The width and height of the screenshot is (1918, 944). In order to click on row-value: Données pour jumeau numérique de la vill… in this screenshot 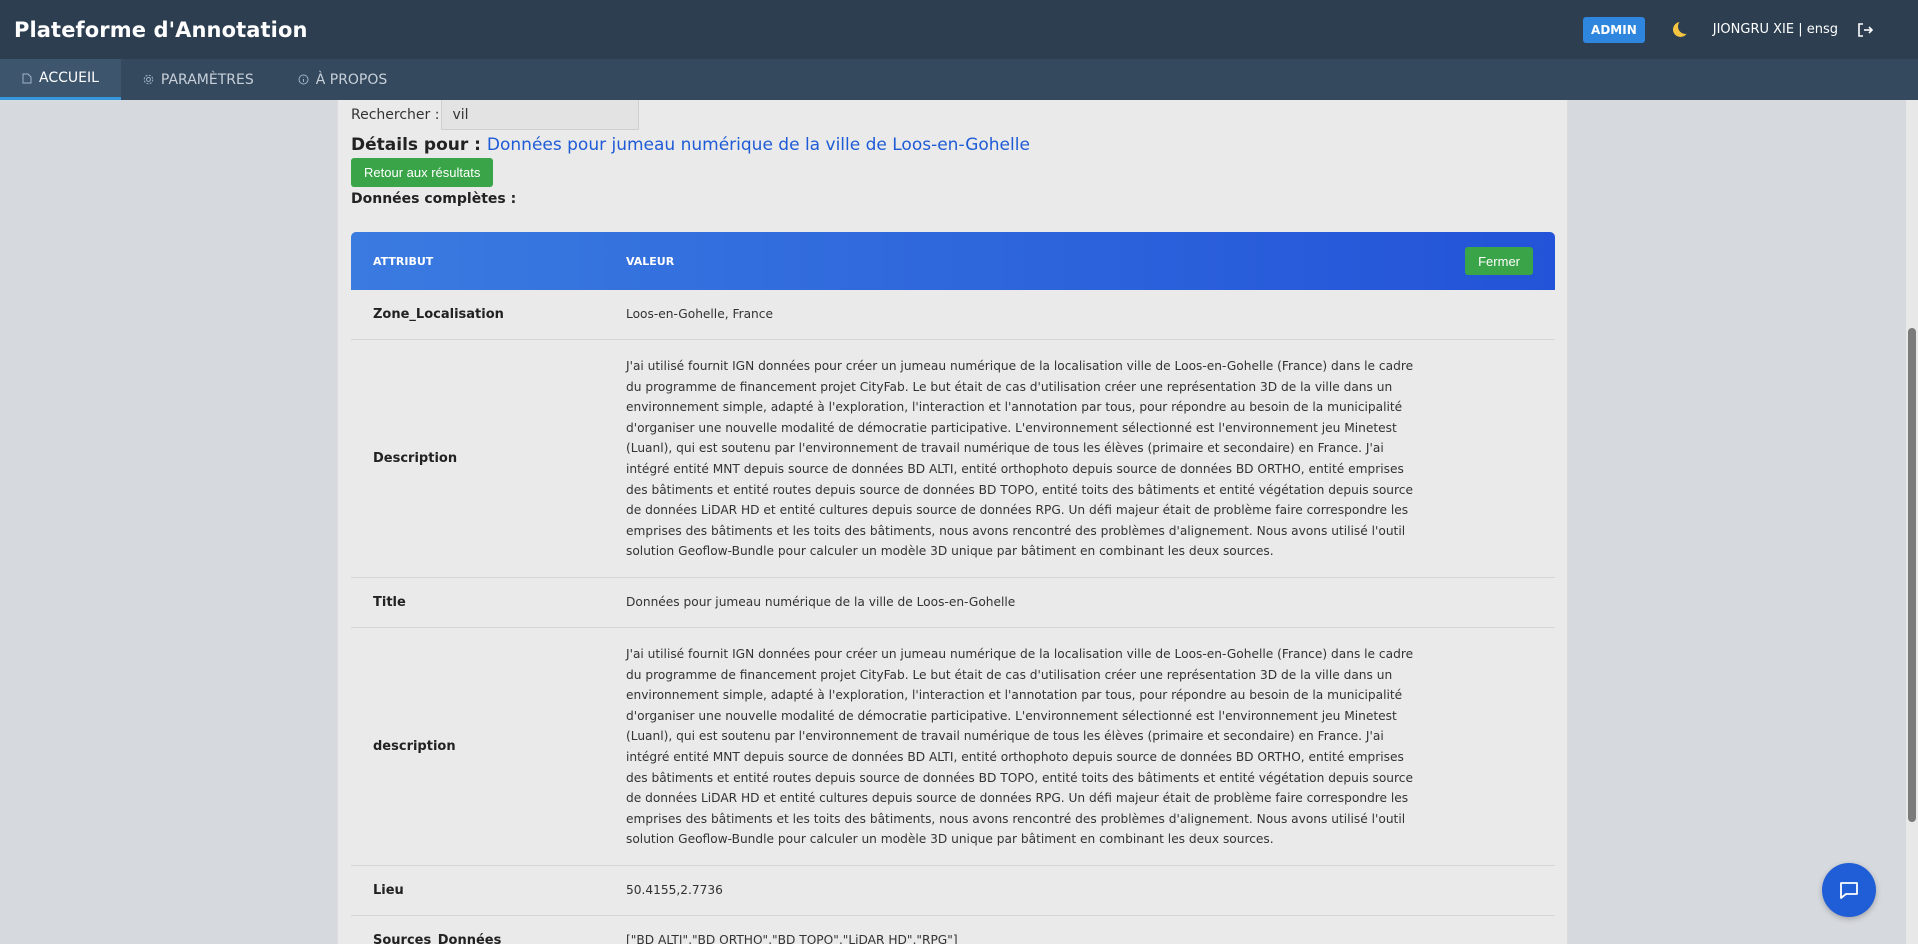, I will do `click(821, 602)`.